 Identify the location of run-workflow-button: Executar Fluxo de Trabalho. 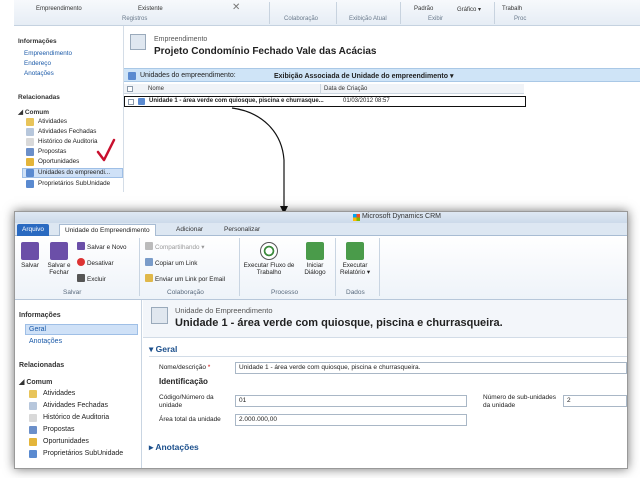
(269, 259).